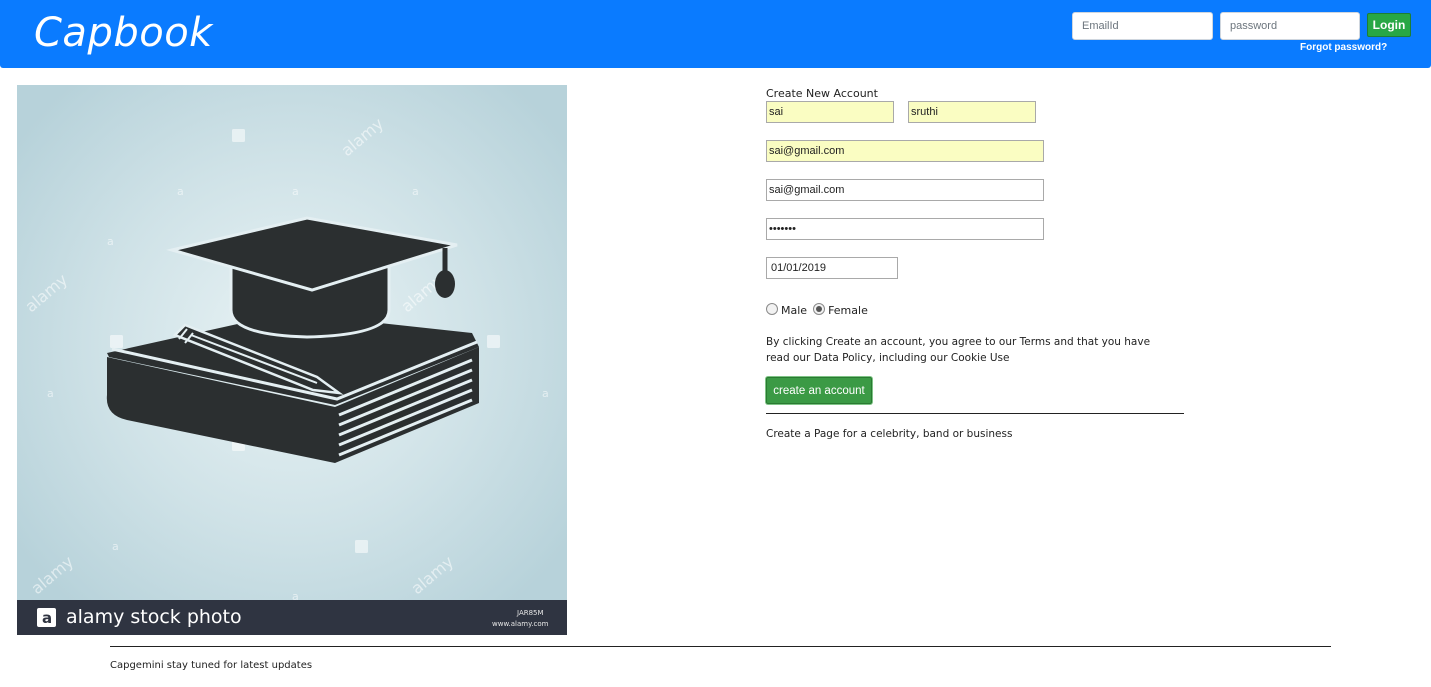 The image size is (1431, 687). Describe the element at coordinates (905, 229) in the screenshot. I see `password-input` at that location.